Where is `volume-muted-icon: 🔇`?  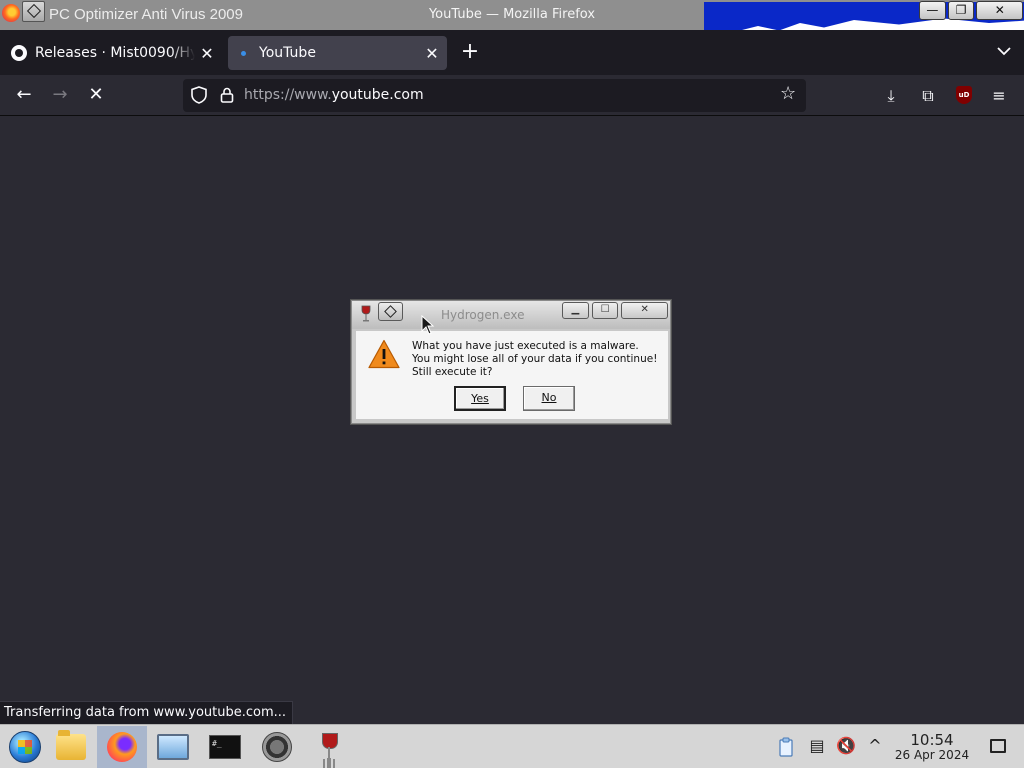
volume-muted-icon: 🔇 is located at coordinates (846, 746).